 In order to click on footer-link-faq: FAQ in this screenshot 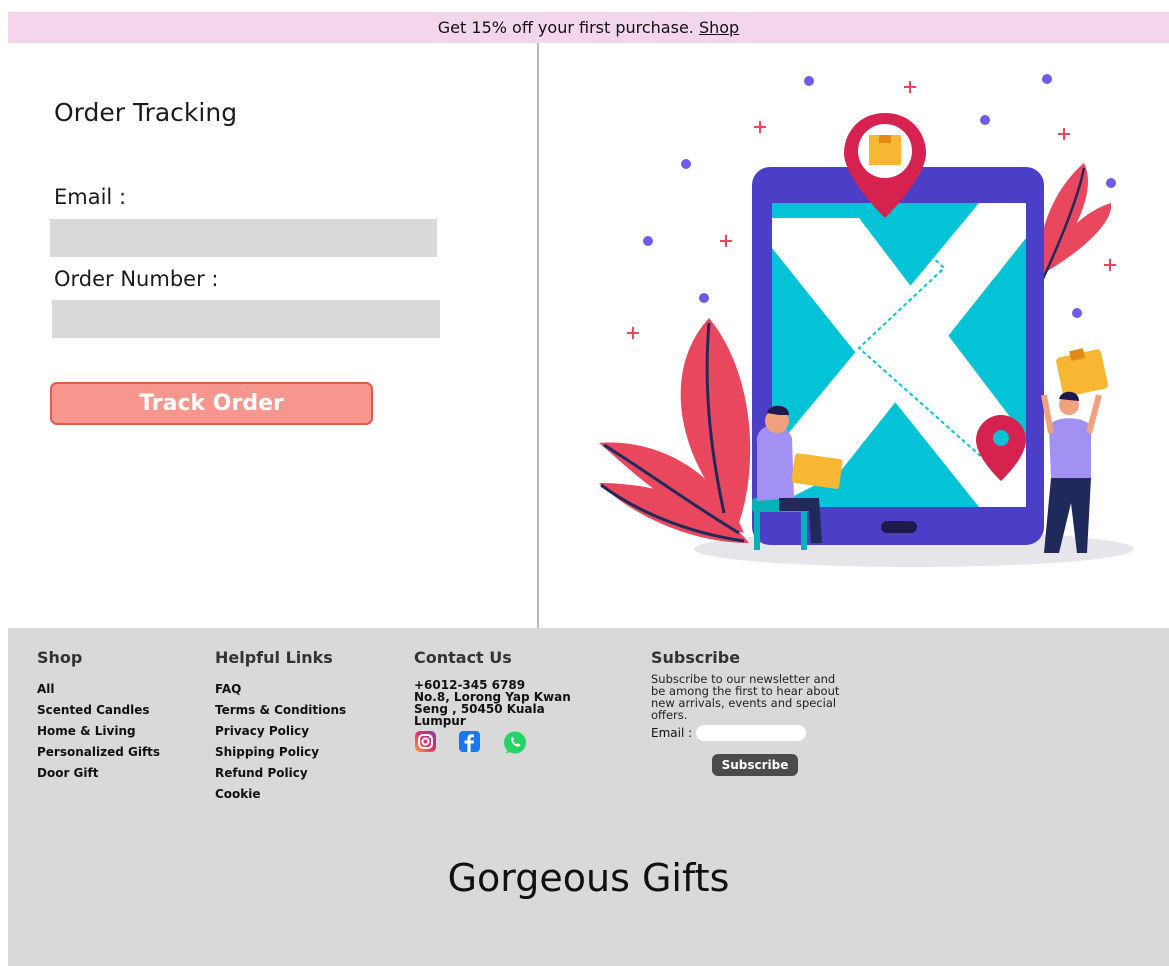, I will do `click(280, 689)`.